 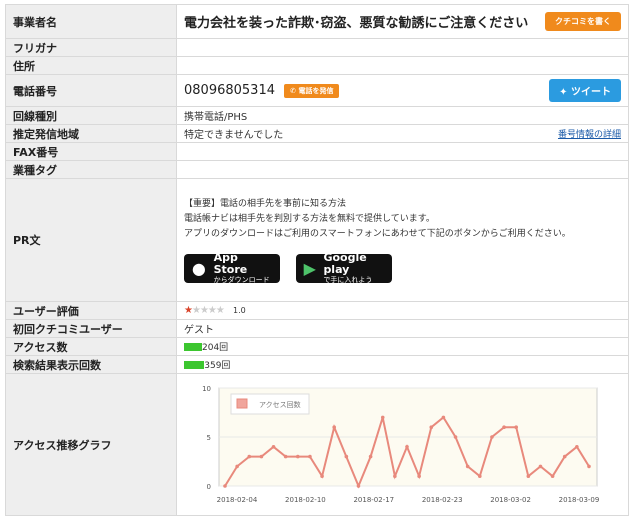 I want to click on value-tags, so click(x=402, y=169).